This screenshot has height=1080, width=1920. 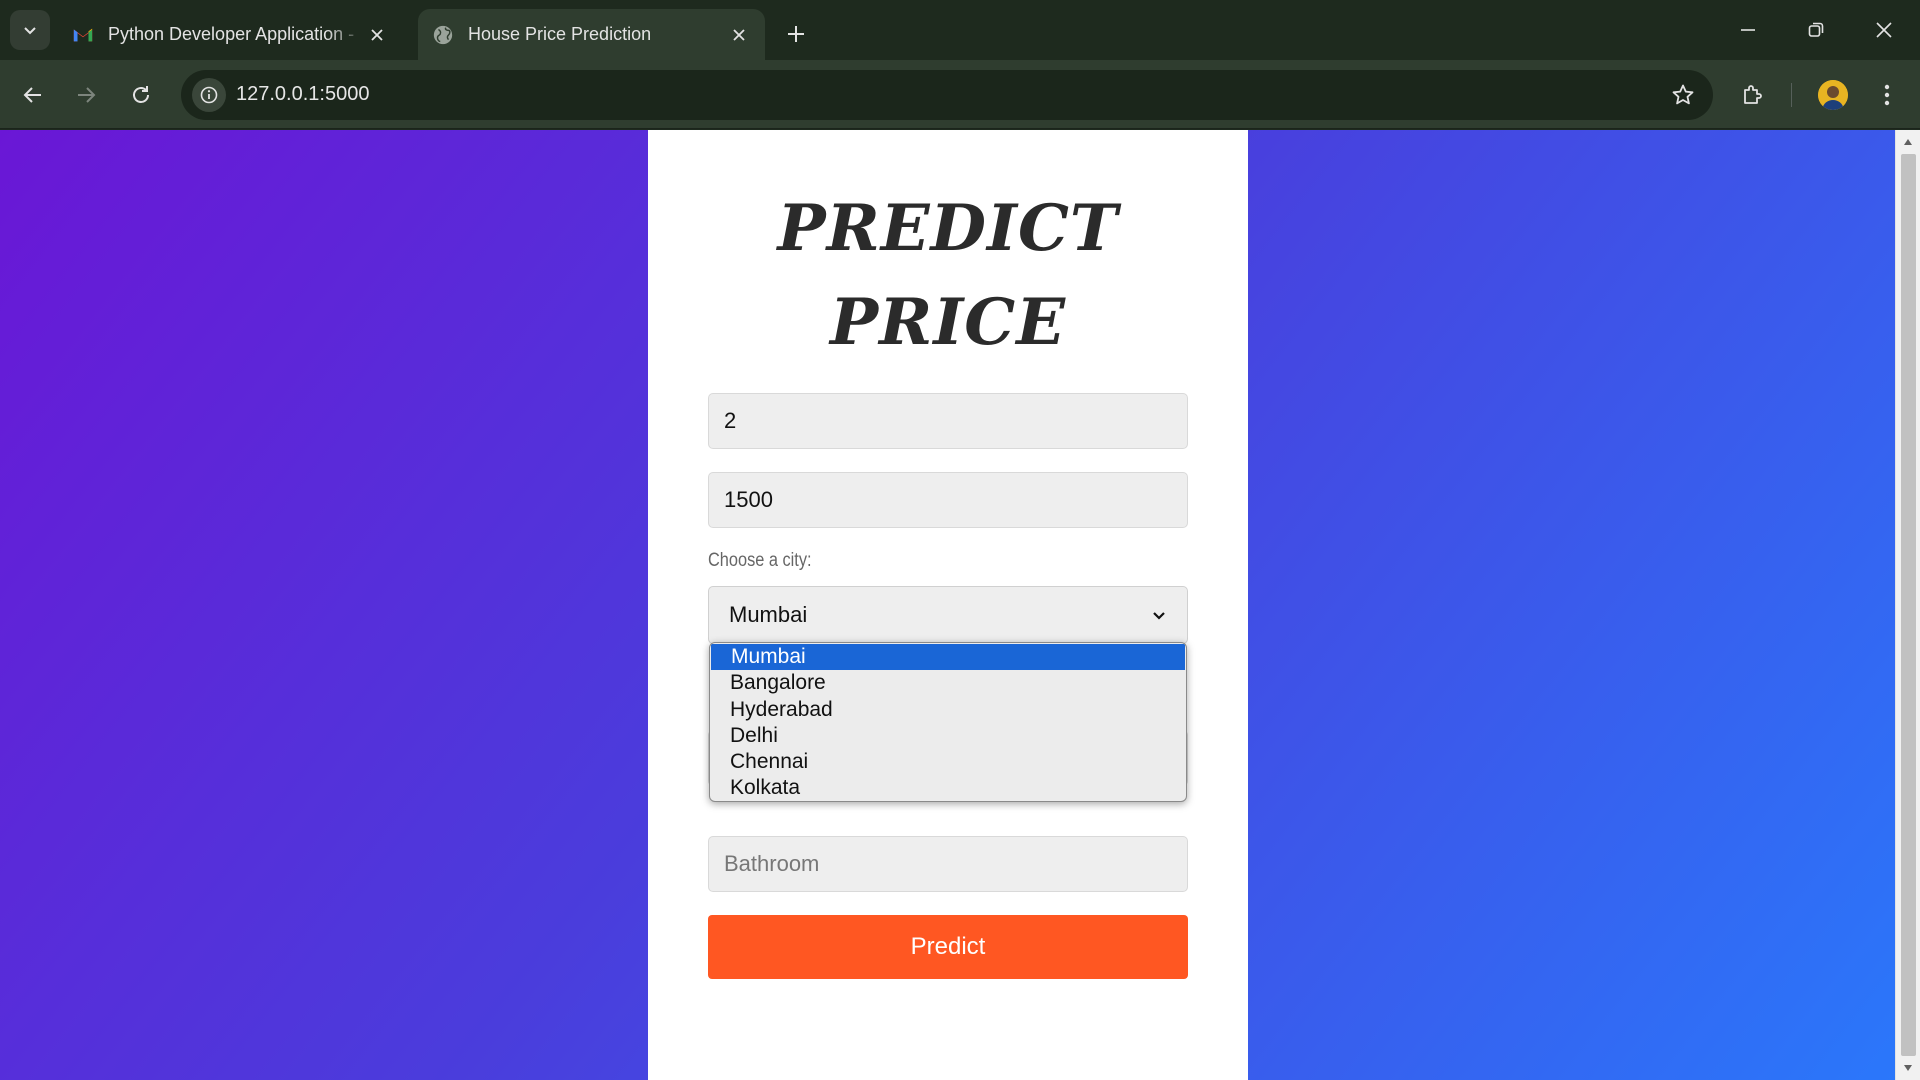 What do you see at coordinates (443, 34) in the screenshot?
I see `globe-icon` at bounding box center [443, 34].